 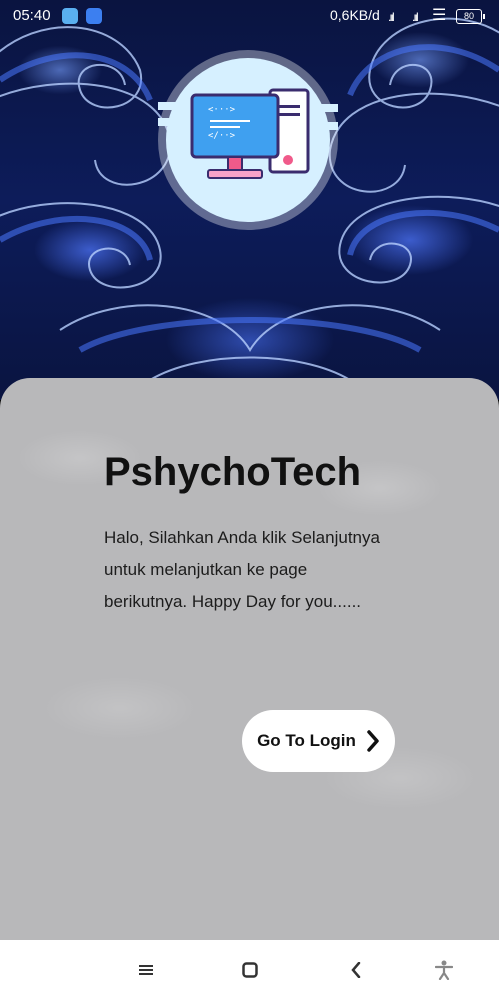 What do you see at coordinates (373, 741) in the screenshot?
I see `chevron-right-icon` at bounding box center [373, 741].